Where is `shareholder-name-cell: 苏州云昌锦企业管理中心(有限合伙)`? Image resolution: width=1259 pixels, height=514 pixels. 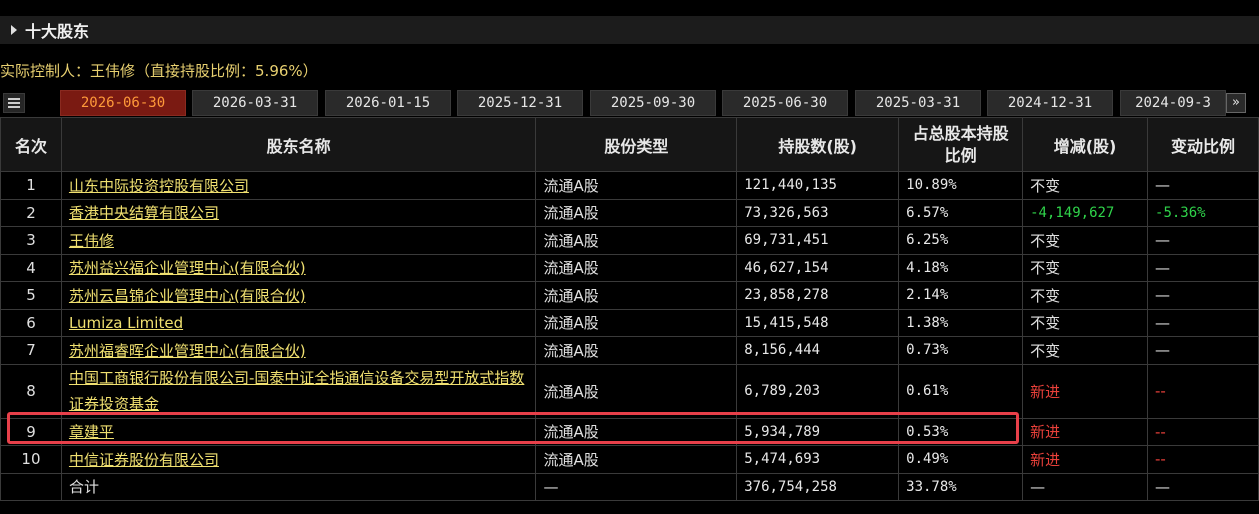 shareholder-name-cell: 苏州云昌锦企业管理中心(有限合伙) is located at coordinates (298, 295).